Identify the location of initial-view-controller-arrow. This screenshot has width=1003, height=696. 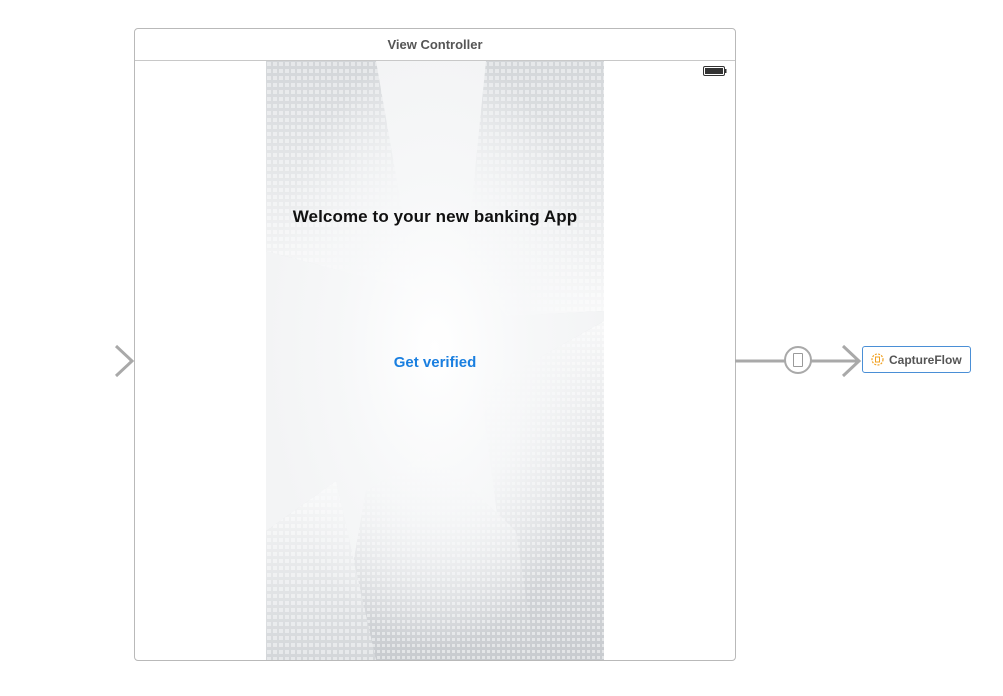
(86, 361).